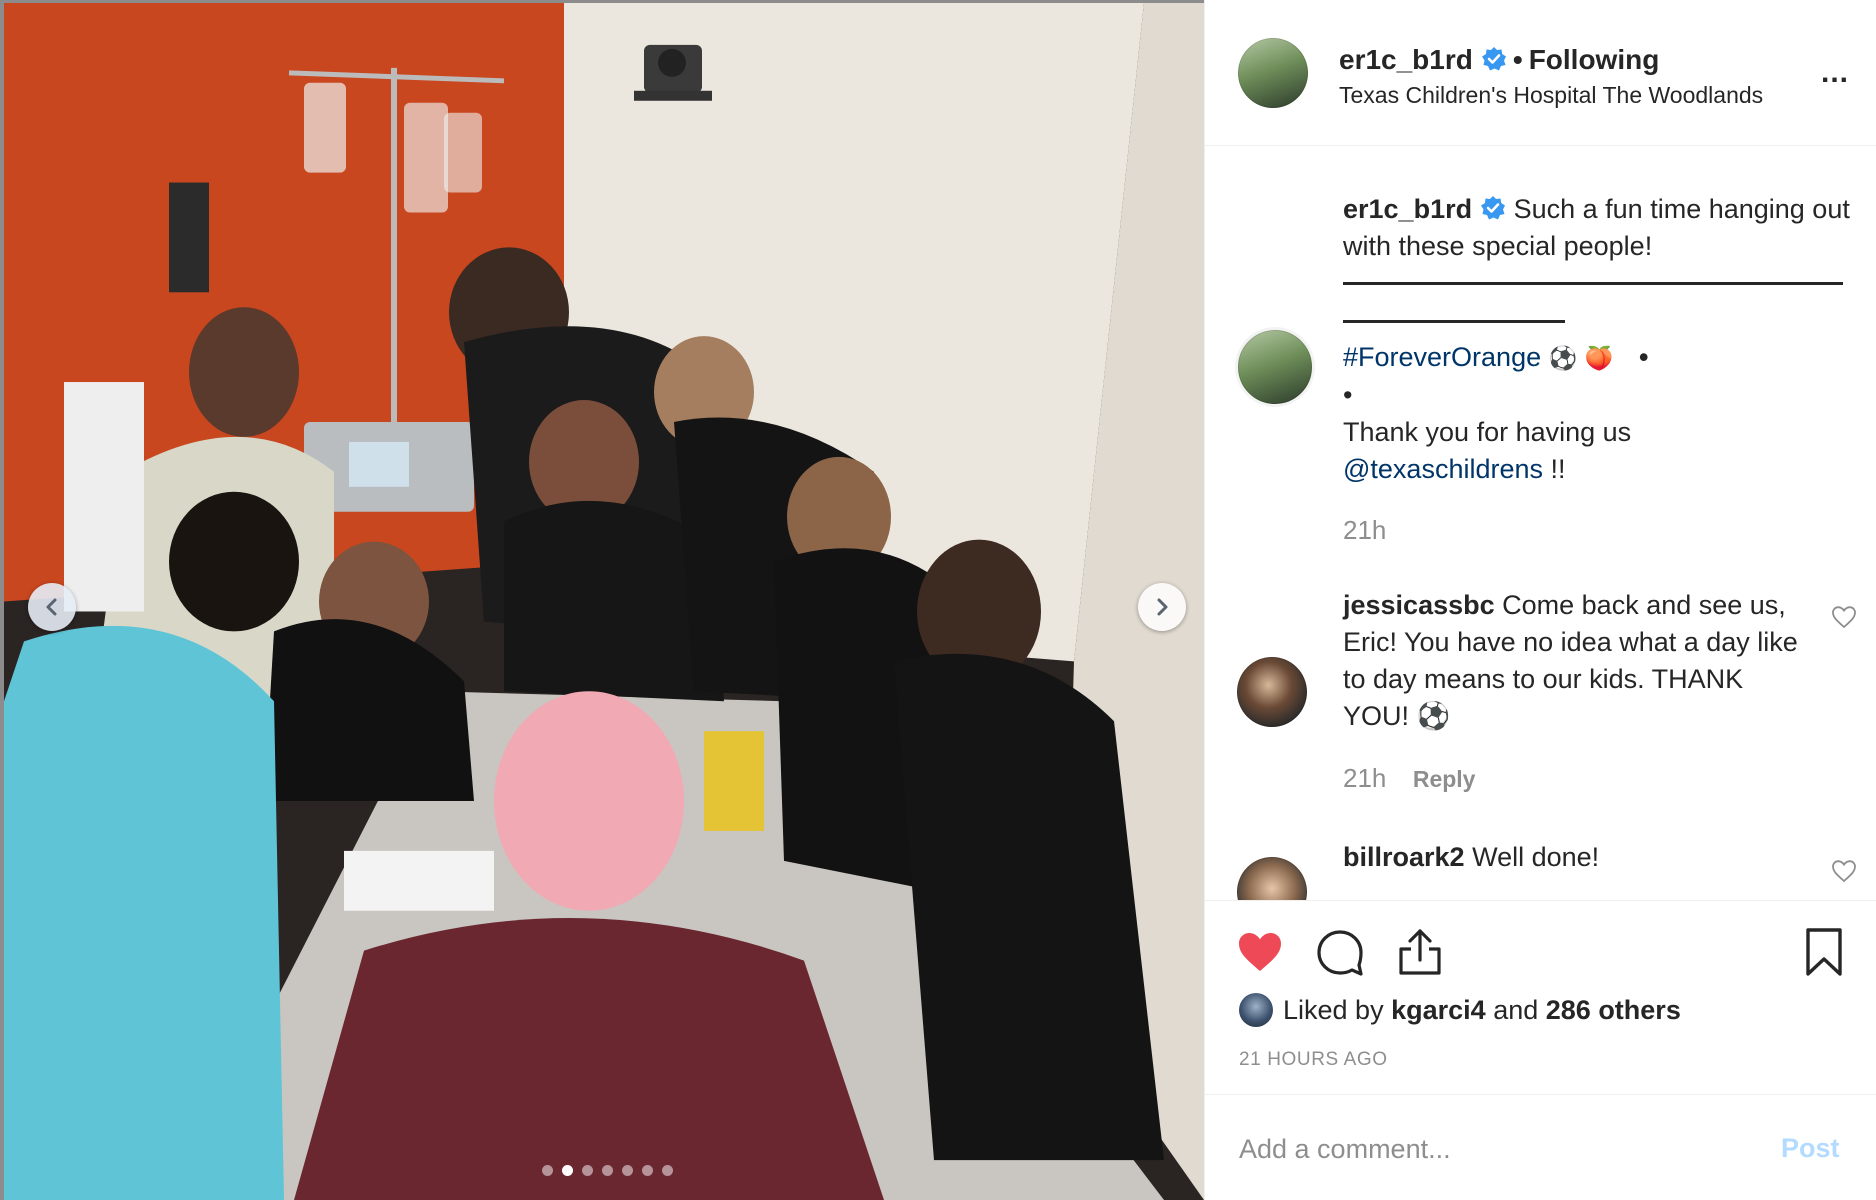  I want to click on likes-summary: Liked by kgarci4 and 286 others, so click(1460, 1010).